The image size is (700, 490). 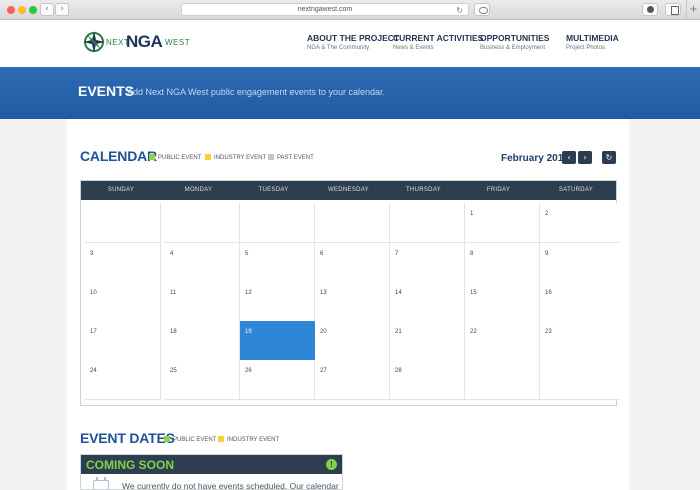 What do you see at coordinates (92, 254) in the screenshot?
I see `calendar-day-number: 3` at bounding box center [92, 254].